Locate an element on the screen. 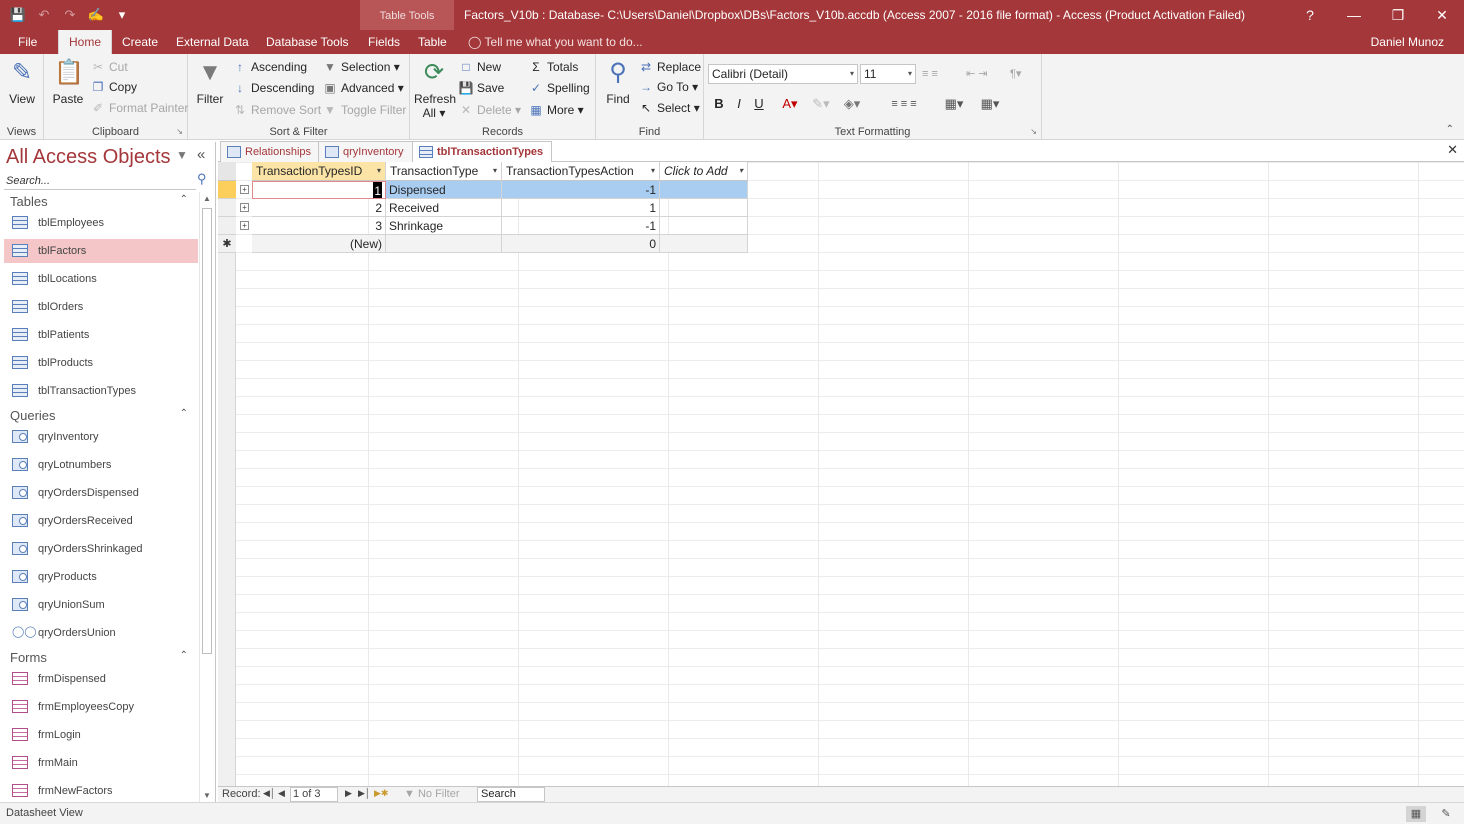  nav-item-tblproducts: tblProducts is located at coordinates (101, 363).